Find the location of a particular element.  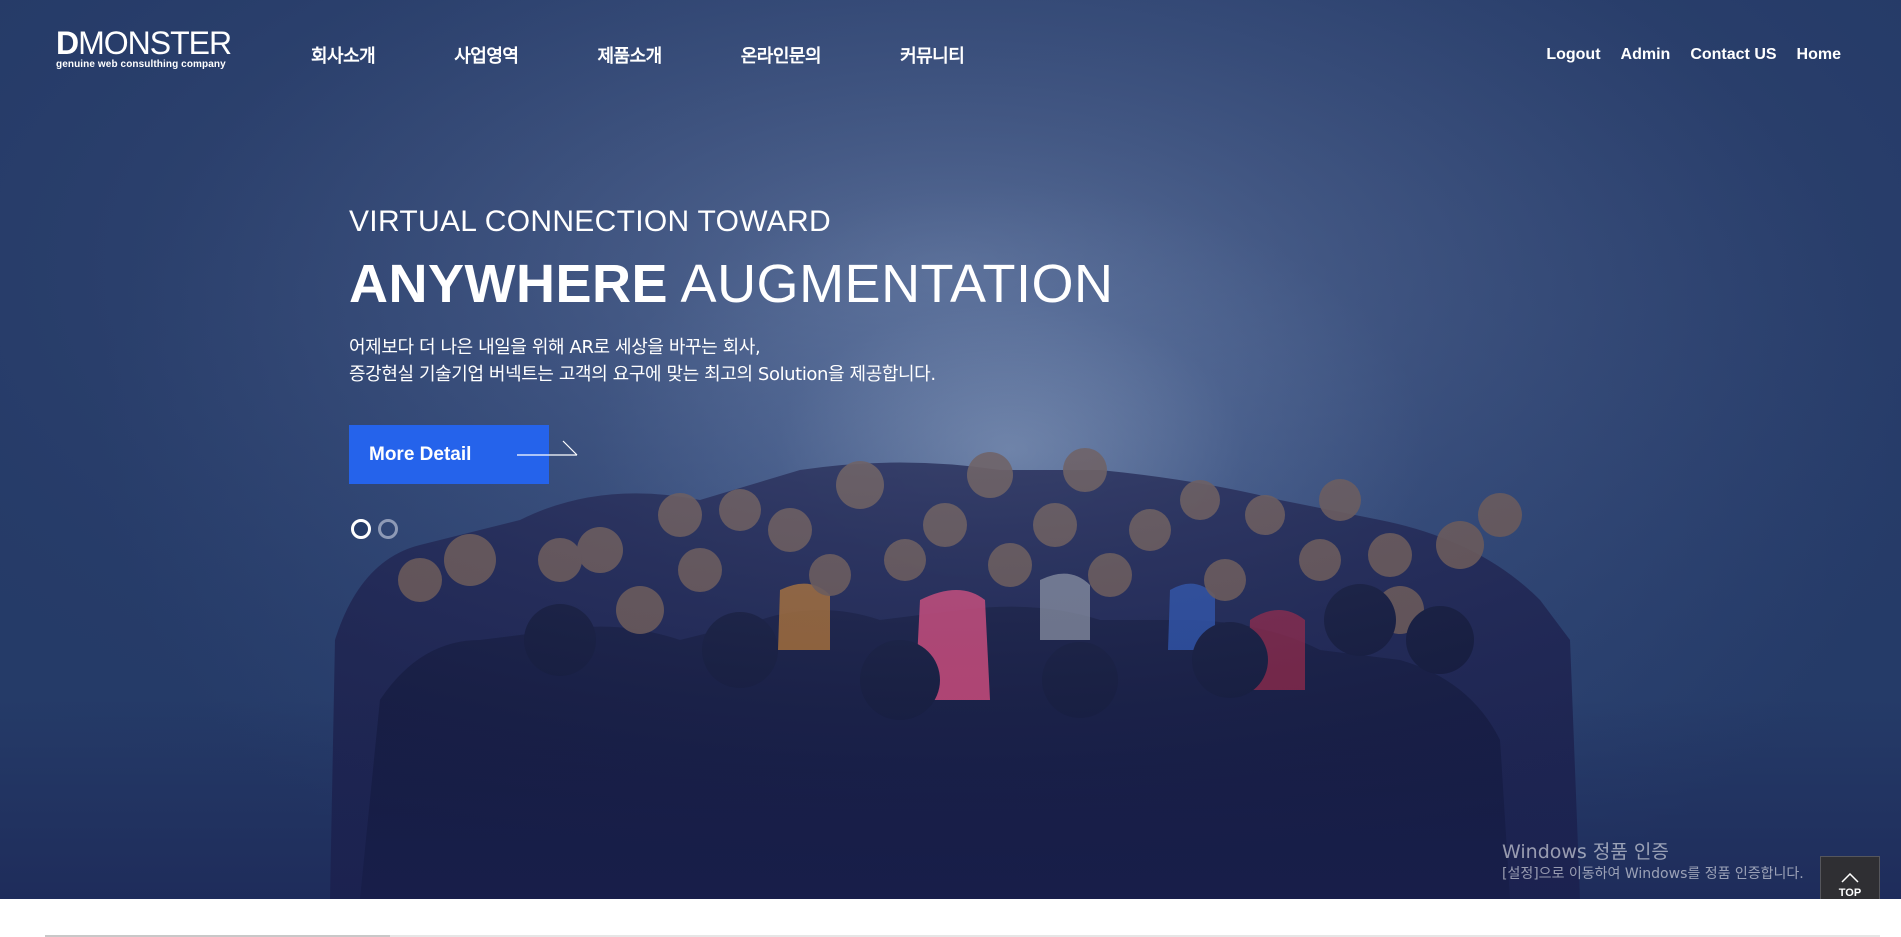

admin-link: Admin is located at coordinates (1646, 55).